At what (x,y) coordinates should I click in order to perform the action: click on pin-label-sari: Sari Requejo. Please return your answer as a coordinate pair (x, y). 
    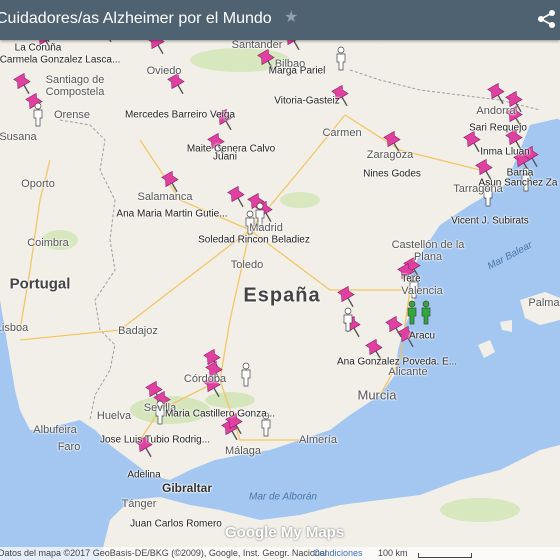
    Looking at the image, I should click on (498, 128).